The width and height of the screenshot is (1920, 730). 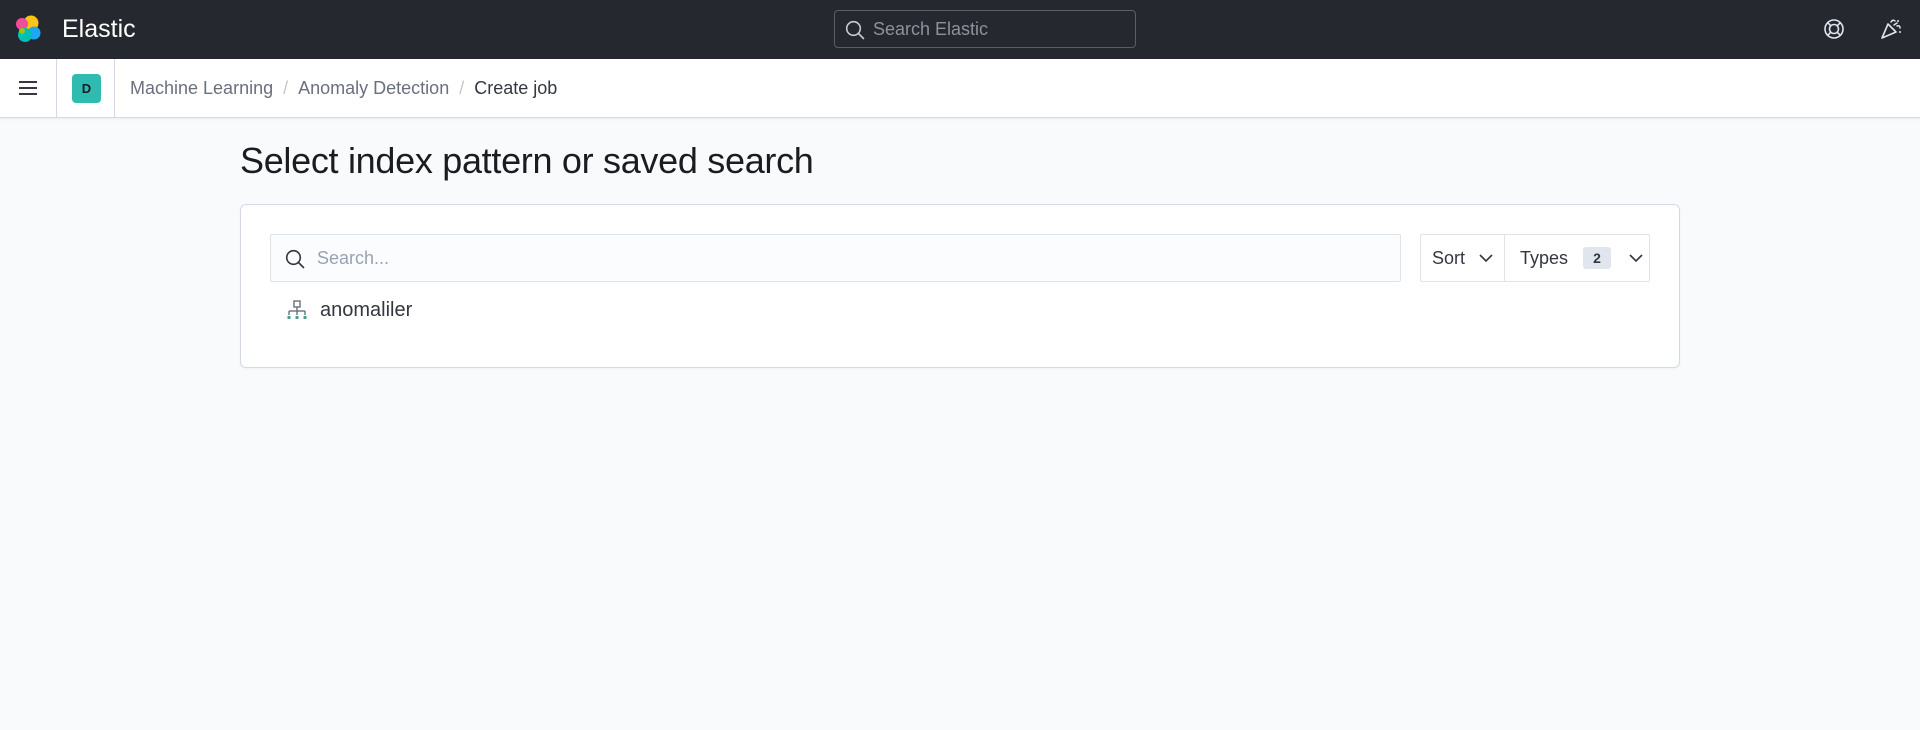 What do you see at coordinates (1834, 29) in the screenshot?
I see `help-icon` at bounding box center [1834, 29].